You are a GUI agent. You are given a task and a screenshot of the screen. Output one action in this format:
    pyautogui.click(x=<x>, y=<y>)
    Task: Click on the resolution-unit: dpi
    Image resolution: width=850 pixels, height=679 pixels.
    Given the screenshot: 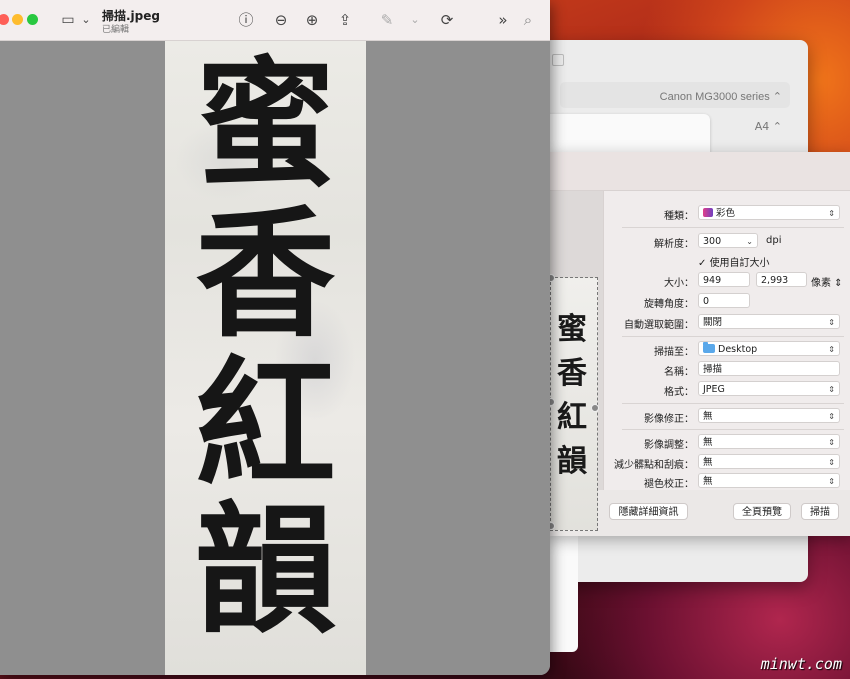 What is the action you would take?
    pyautogui.click(x=774, y=240)
    